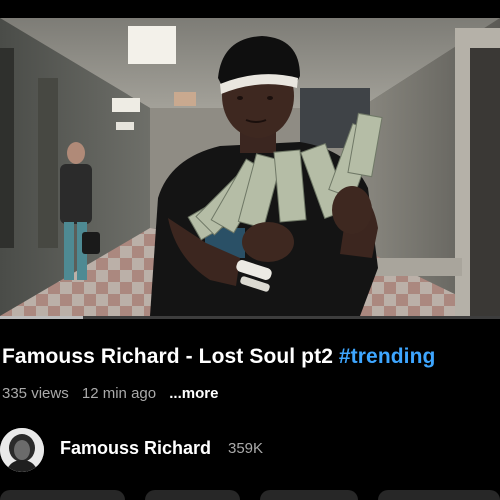 This screenshot has height=500, width=500. I want to click on channel-avatar, so click(22, 450).